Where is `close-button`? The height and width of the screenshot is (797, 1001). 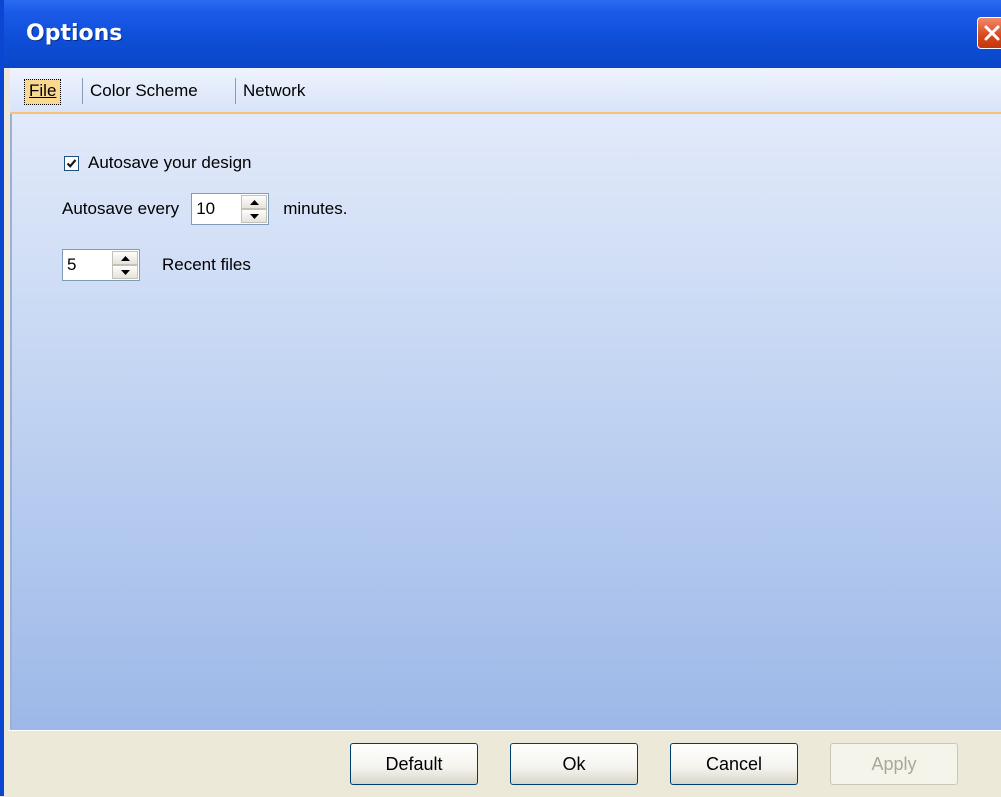
close-button is located at coordinates (989, 33).